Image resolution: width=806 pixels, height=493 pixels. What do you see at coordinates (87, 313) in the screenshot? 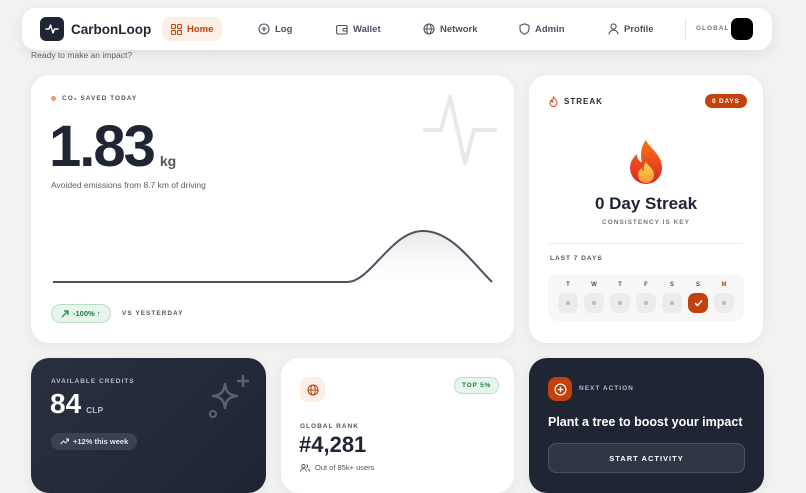
I see `co2-change-value: -100% ↑` at bounding box center [87, 313].